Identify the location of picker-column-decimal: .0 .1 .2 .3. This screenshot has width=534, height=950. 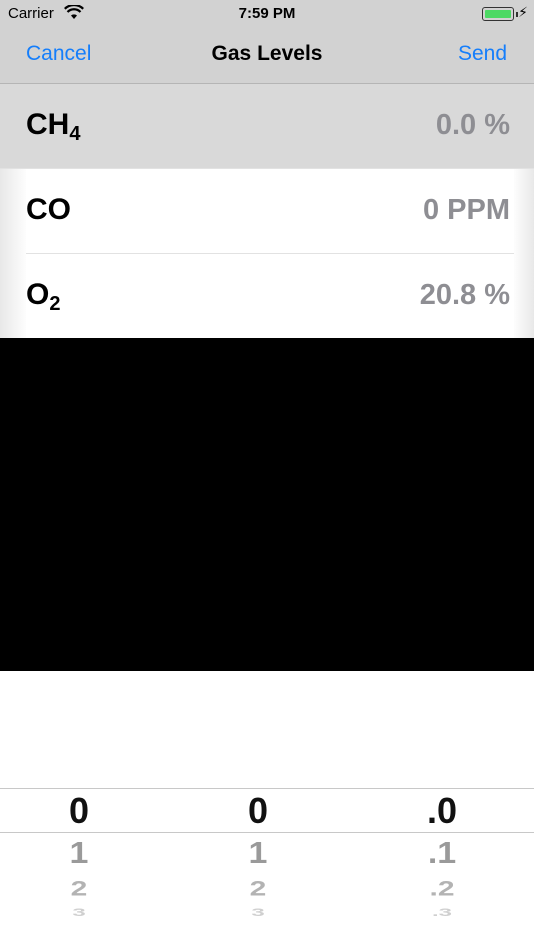
(442, 868).